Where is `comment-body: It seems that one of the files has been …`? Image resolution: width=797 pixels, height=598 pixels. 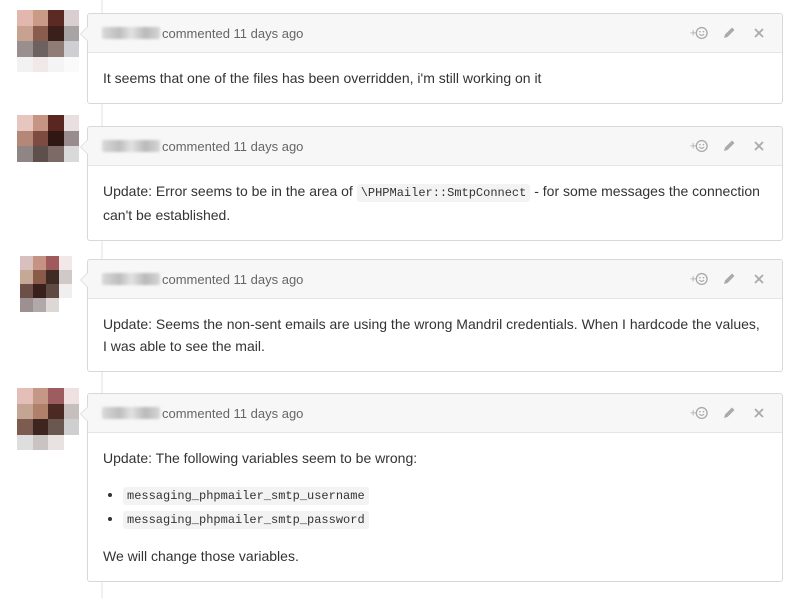
comment-body: It seems that one of the files has been … is located at coordinates (435, 78).